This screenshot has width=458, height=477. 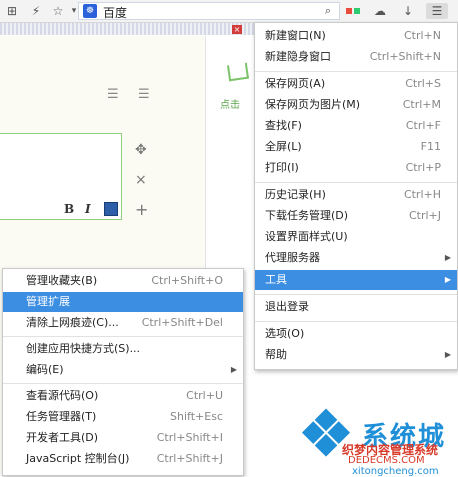 What do you see at coordinates (356, 57) in the screenshot?
I see `menu-new-incognito: 新建隐身窗口 Ctrl+Shift+N` at bounding box center [356, 57].